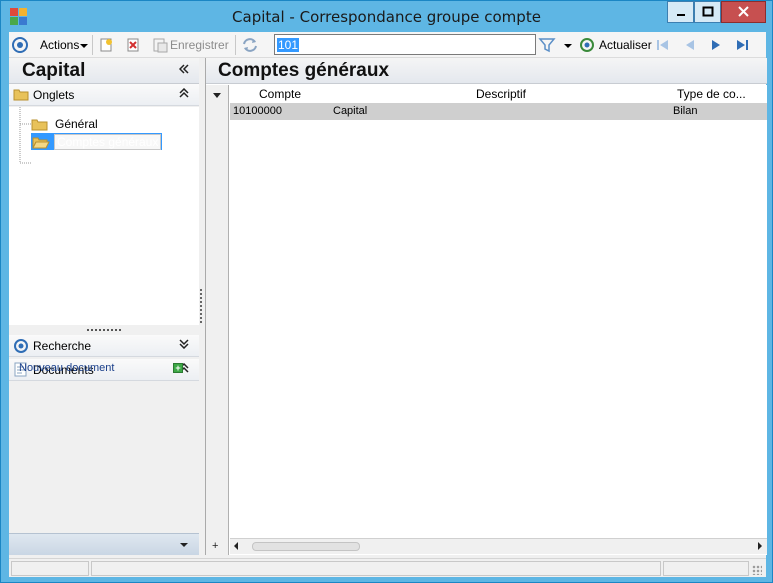  What do you see at coordinates (306, 546) in the screenshot?
I see `scroll-thumb` at bounding box center [306, 546].